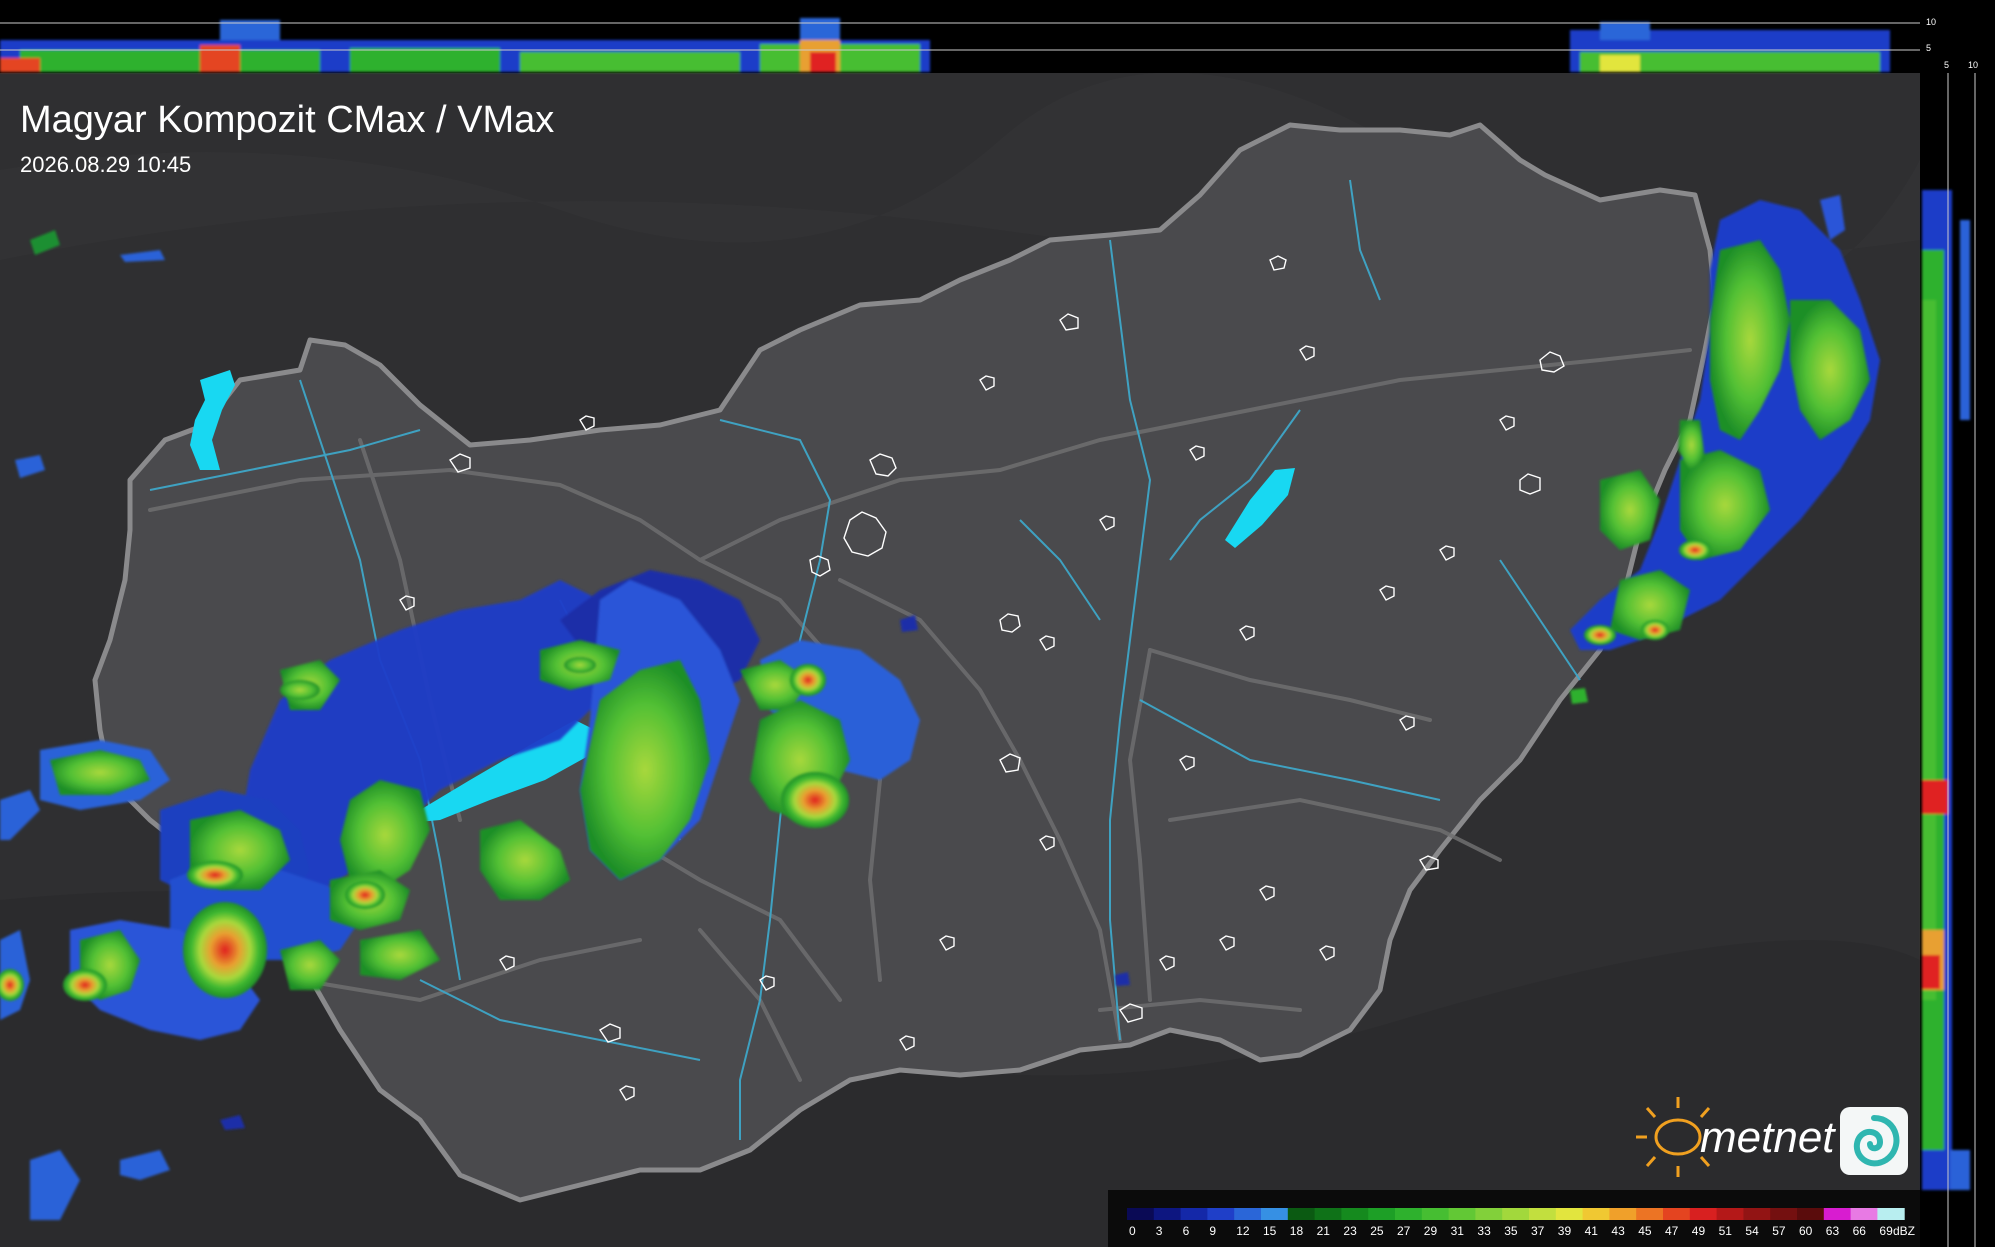  I want to click on color-scale-label: 9, so click(1212, 1231).